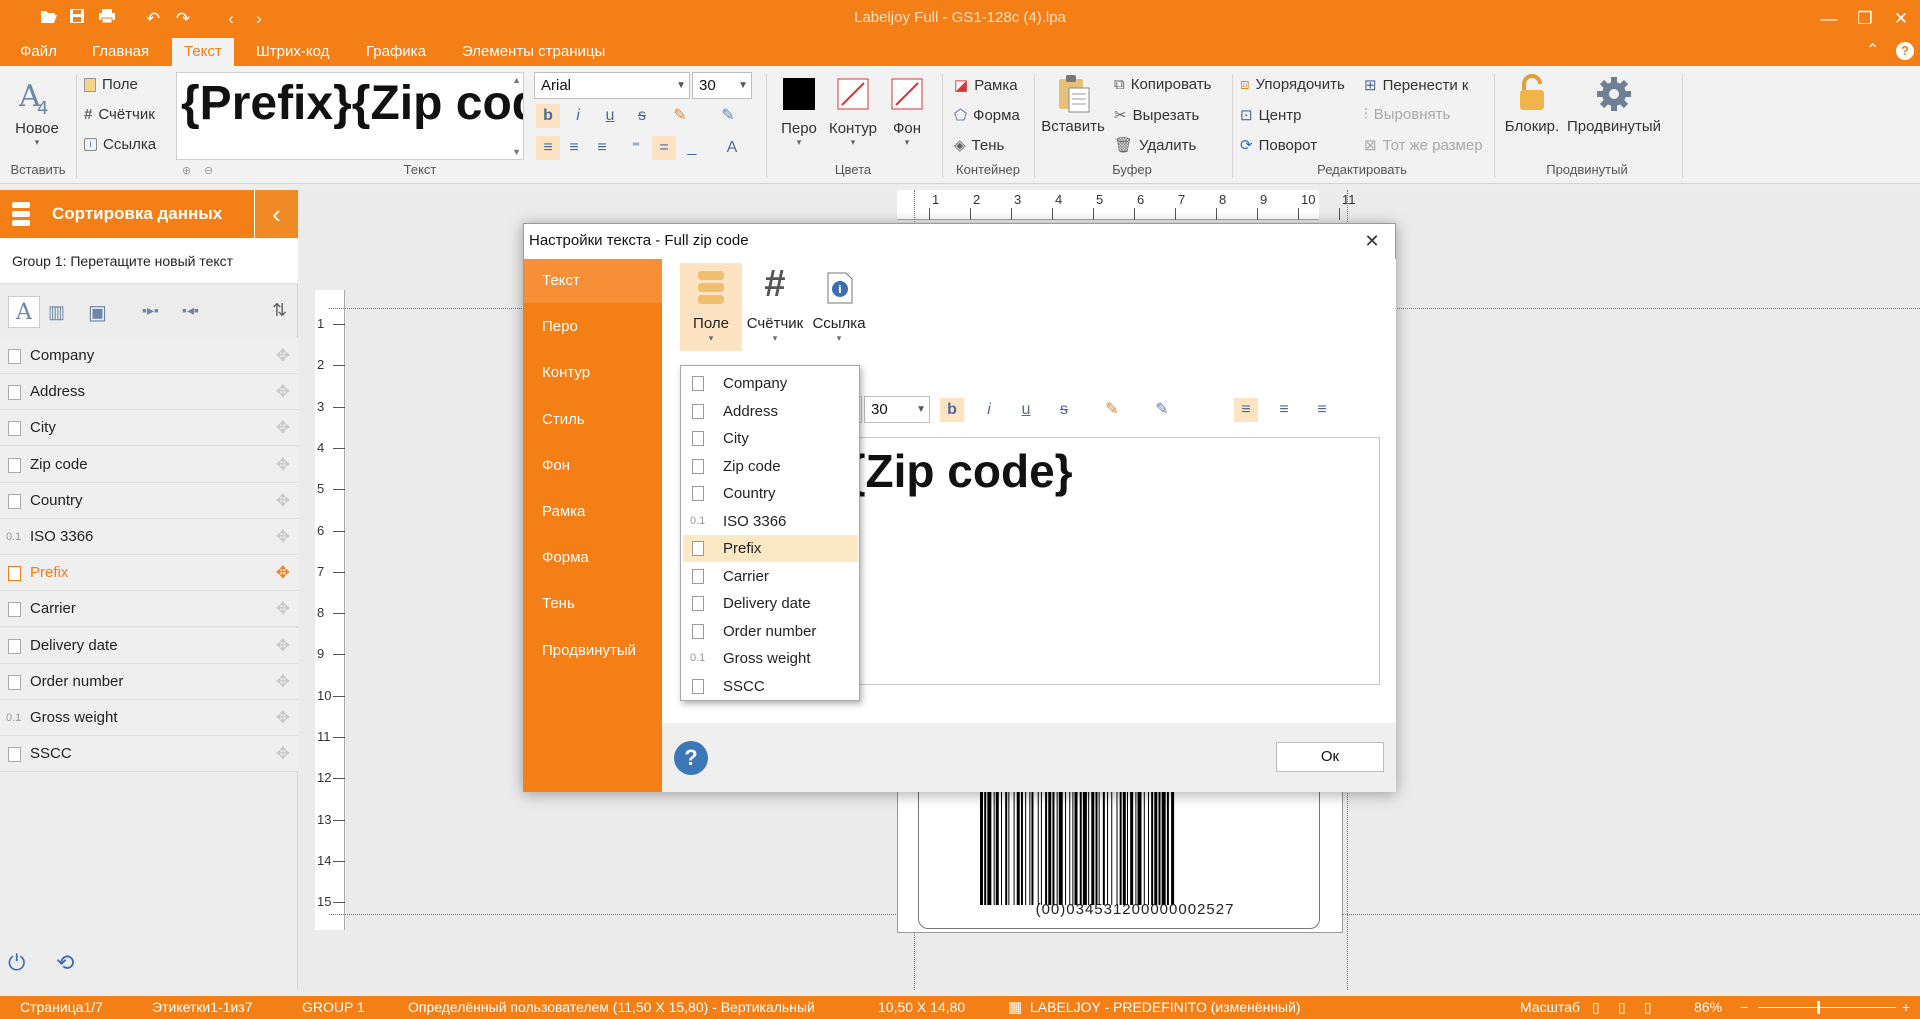 The height and width of the screenshot is (1019, 1920). What do you see at coordinates (516, 80) in the screenshot?
I see `scroll-up-icon: ▲` at bounding box center [516, 80].